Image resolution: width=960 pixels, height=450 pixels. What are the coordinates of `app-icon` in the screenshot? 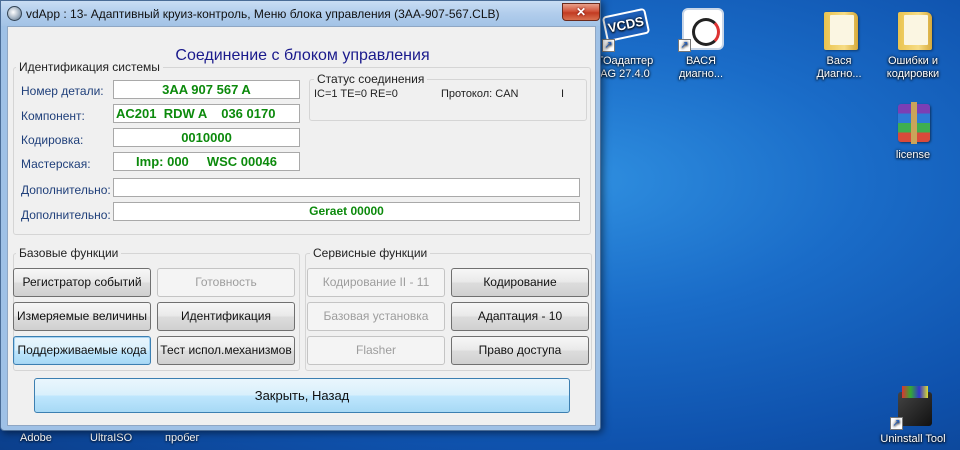 It's located at (14, 13).